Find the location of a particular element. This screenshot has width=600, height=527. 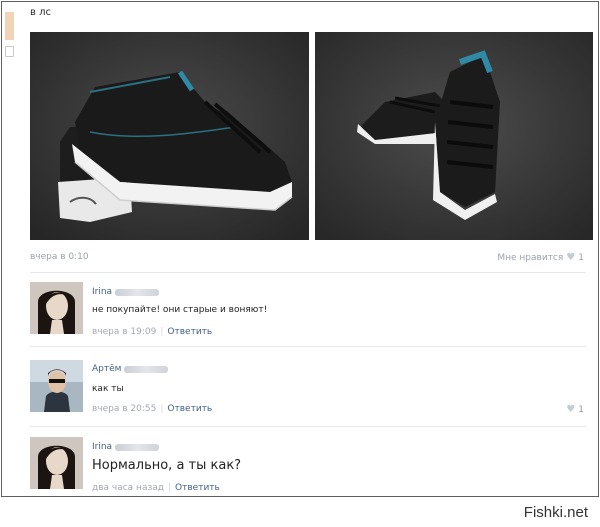

comment-text: Нормально, а ты как? is located at coordinates (167, 465).